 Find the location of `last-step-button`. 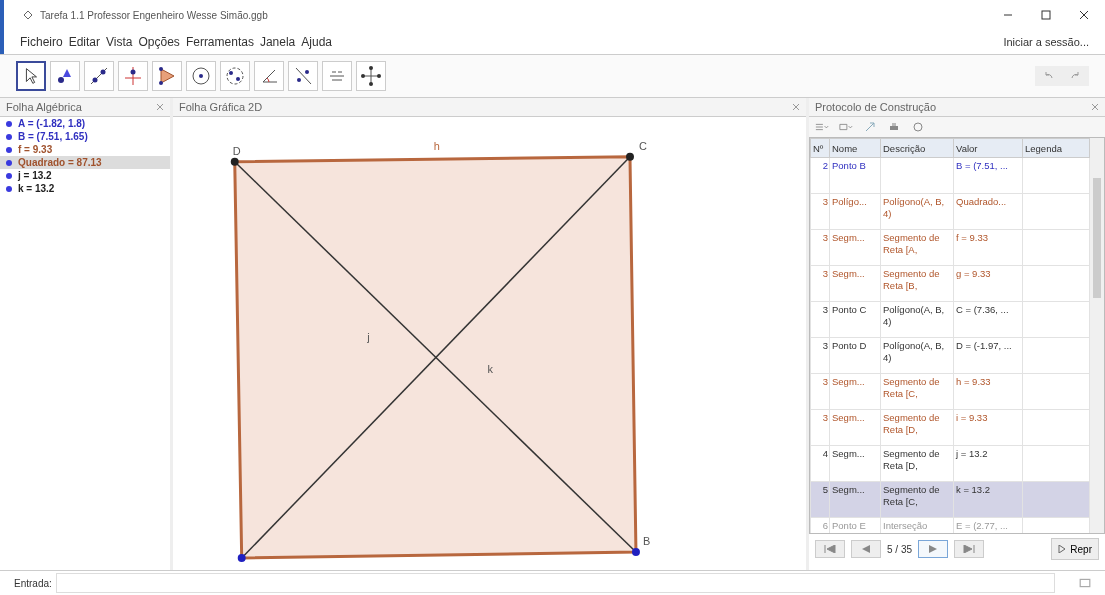

last-step-button is located at coordinates (969, 549).